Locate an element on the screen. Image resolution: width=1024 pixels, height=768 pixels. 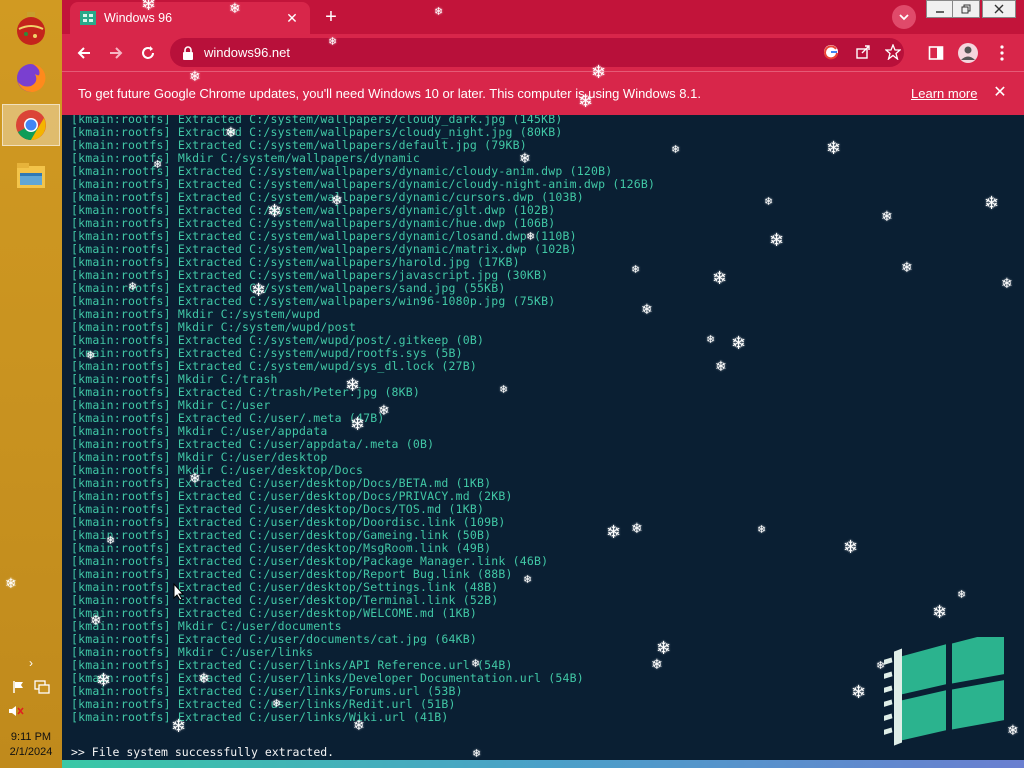
chrome-icon is located at coordinates (31, 125).